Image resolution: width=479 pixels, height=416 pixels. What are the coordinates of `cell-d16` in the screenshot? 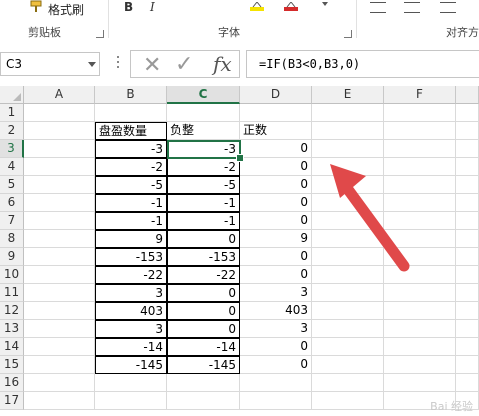 It's located at (276, 383).